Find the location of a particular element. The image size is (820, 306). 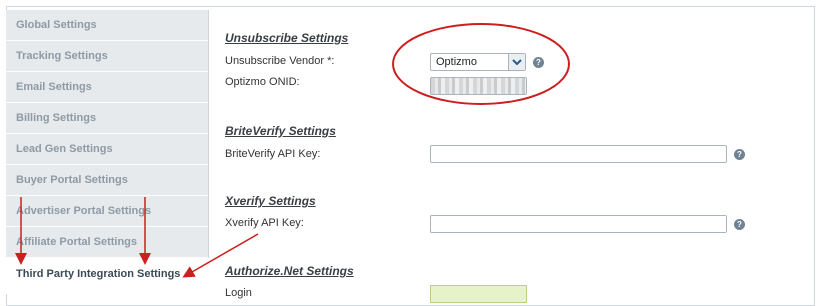

briteverify-api-key-label: BriteVerify API Key: is located at coordinates (273, 154).